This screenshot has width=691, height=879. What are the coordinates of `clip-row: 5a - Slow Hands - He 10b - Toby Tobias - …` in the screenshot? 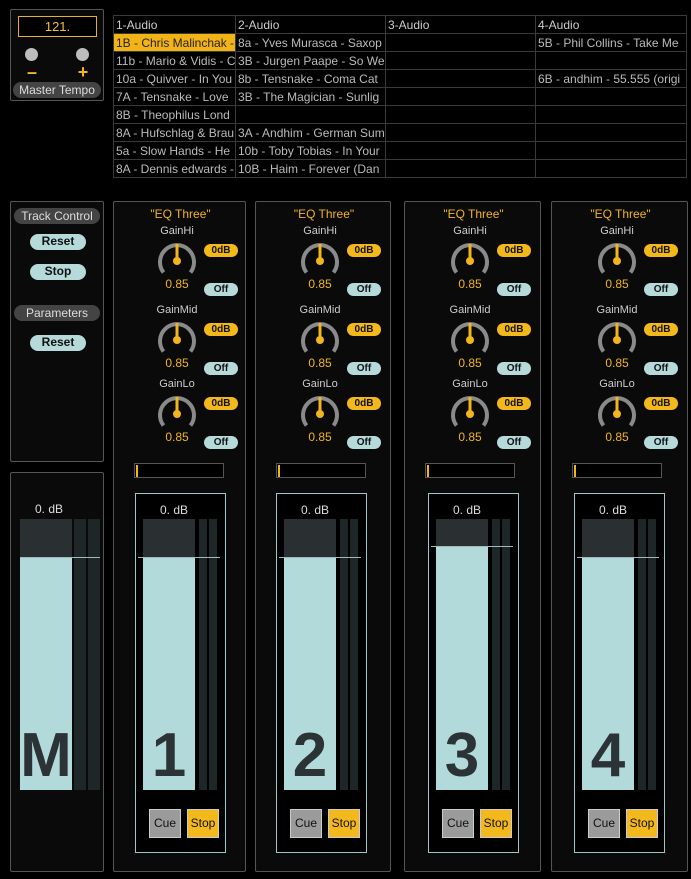 It's located at (400, 150).